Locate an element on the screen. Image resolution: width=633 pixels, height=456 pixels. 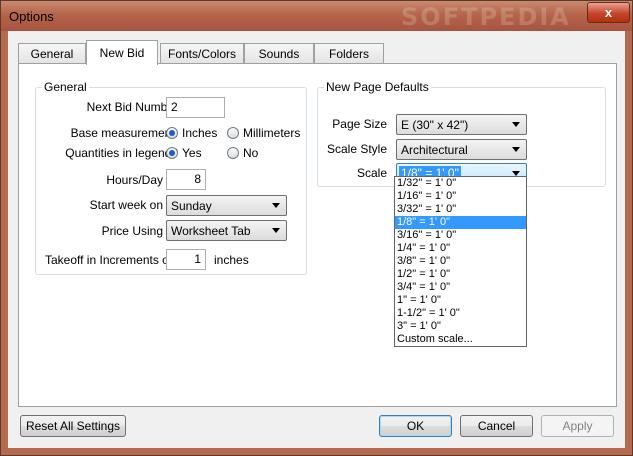
tab-general: General is located at coordinates (52, 53).